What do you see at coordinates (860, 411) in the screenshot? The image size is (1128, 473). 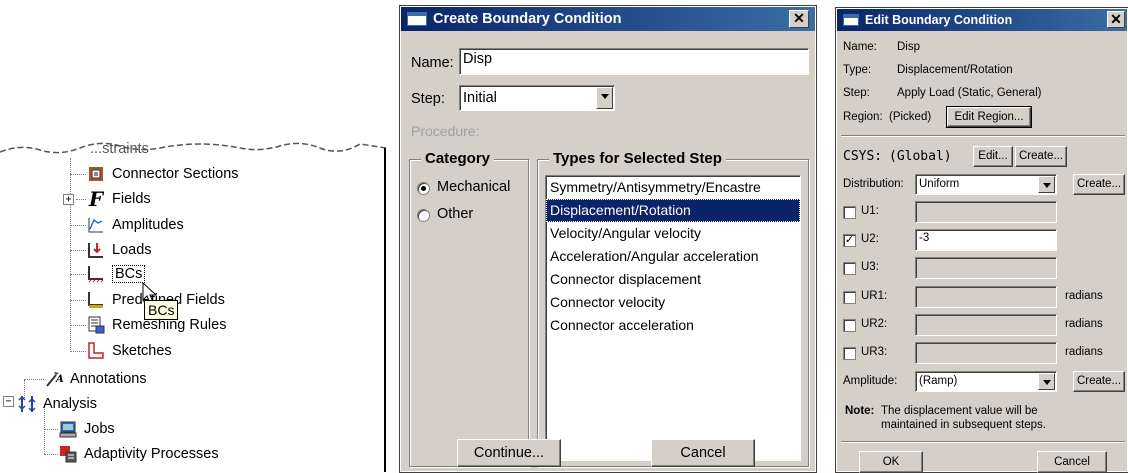 I see `note-label: Note:` at bounding box center [860, 411].